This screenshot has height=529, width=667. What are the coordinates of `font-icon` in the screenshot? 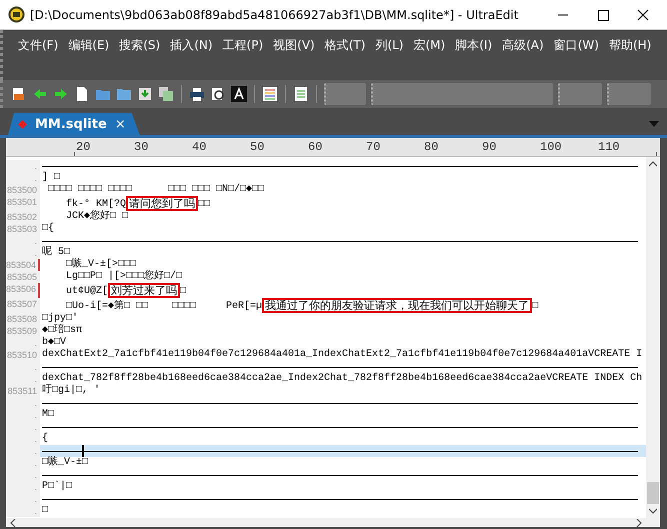 It's located at (239, 94).